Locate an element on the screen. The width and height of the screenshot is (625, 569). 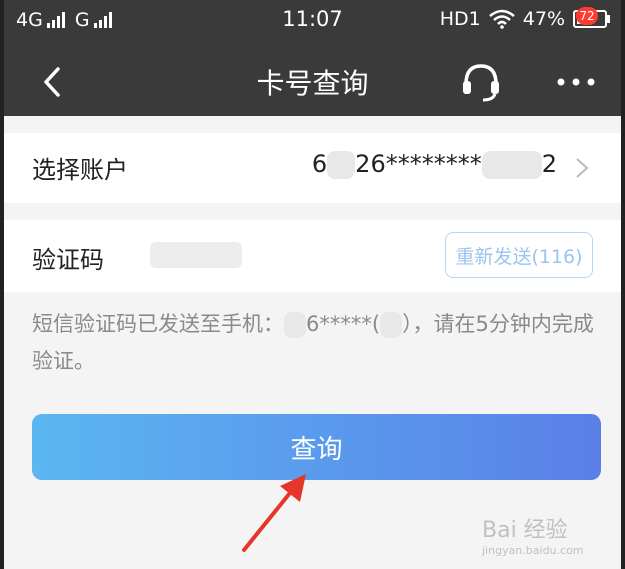
hd-label: HD1 is located at coordinates (460, 19).